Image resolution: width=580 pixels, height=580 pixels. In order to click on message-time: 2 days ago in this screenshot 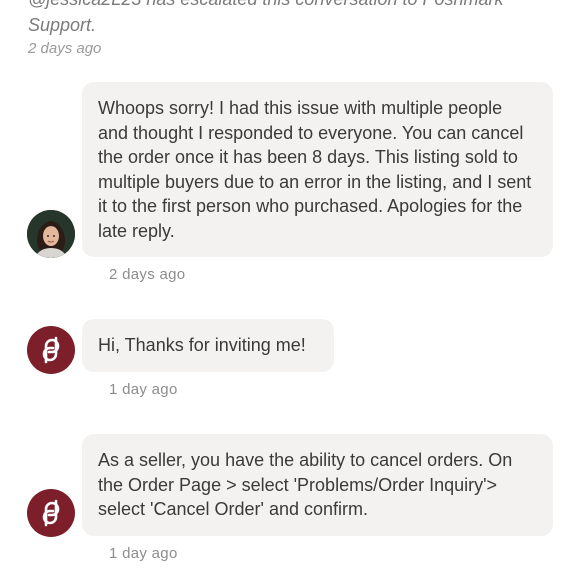, I will do `click(147, 274)`.